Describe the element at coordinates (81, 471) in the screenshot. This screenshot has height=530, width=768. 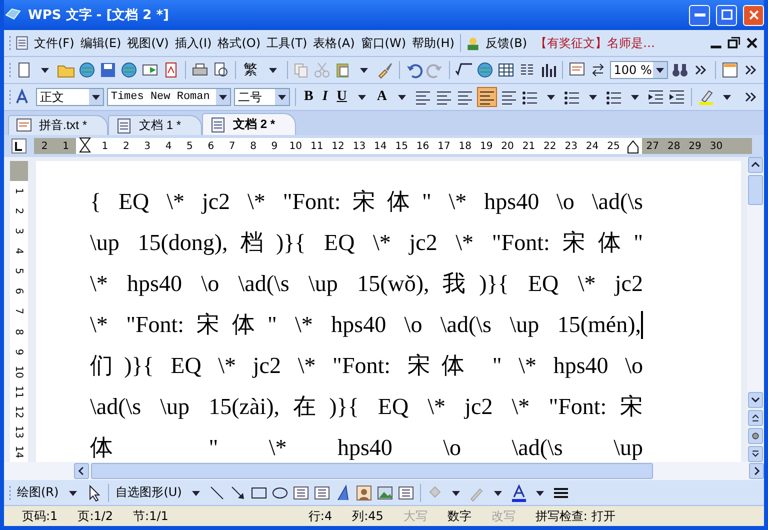
I see `scroll-left-button` at that location.